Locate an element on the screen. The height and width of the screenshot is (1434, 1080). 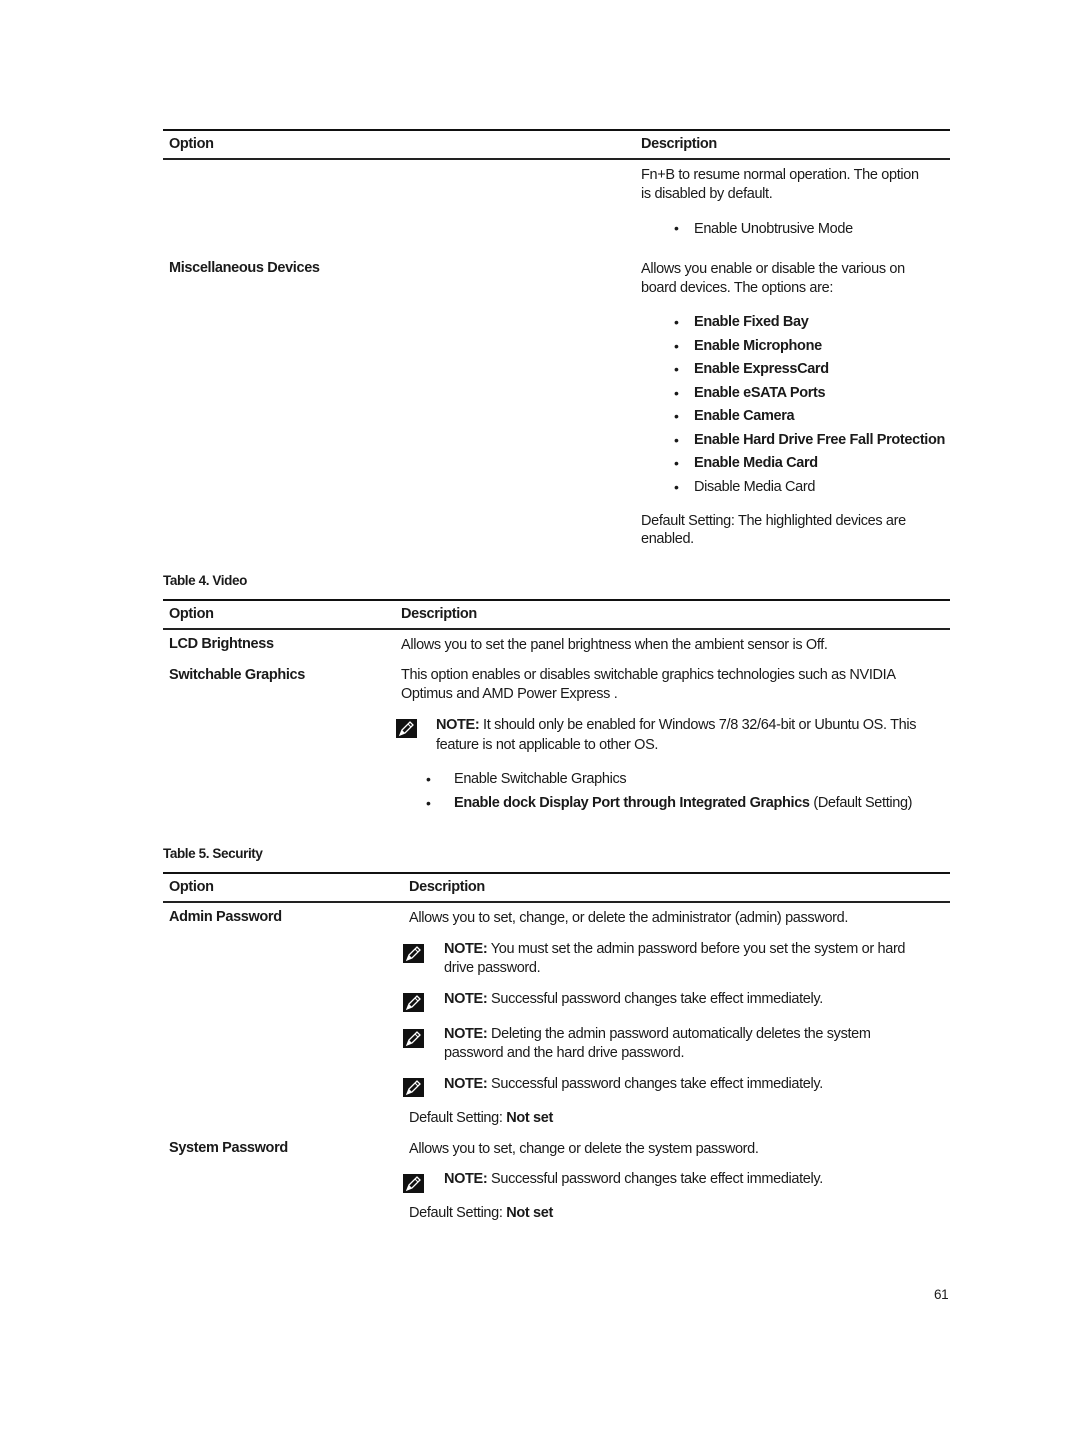
device-list-item: Enable ExpressCard is located at coordinates (761, 369).